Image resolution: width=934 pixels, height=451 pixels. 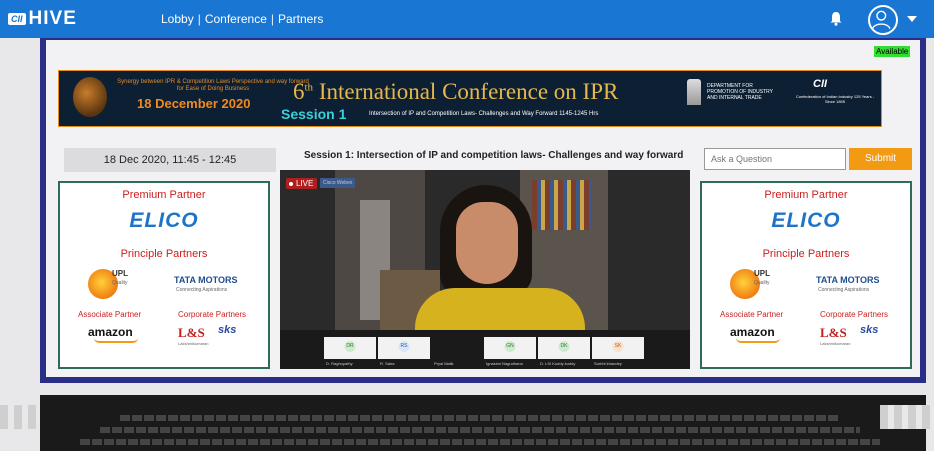 What do you see at coordinates (504, 363) in the screenshot?
I see `participant-name: Ignasimi Nagudhana` at bounding box center [504, 363].